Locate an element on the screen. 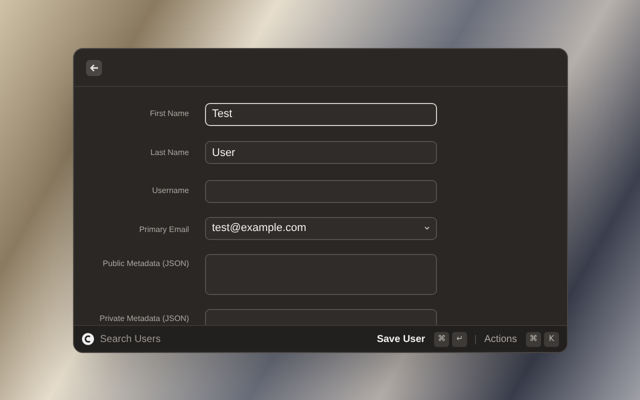  text-field: Test is located at coordinates (321, 114).